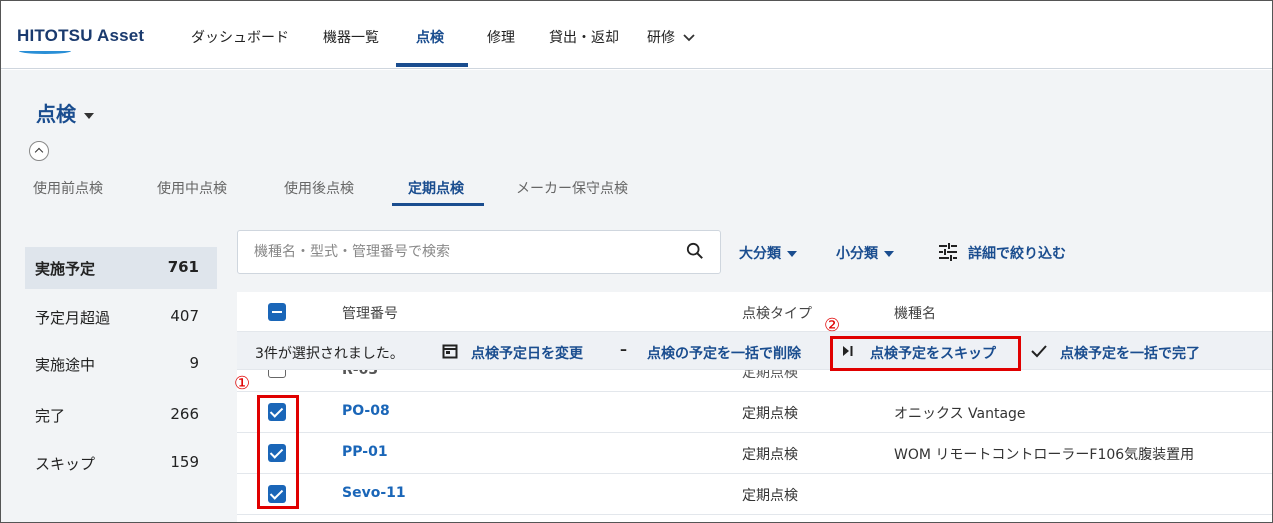 Image resolution: width=1273 pixels, height=523 pixels. I want to click on nav-training-label: 研修, so click(661, 38).